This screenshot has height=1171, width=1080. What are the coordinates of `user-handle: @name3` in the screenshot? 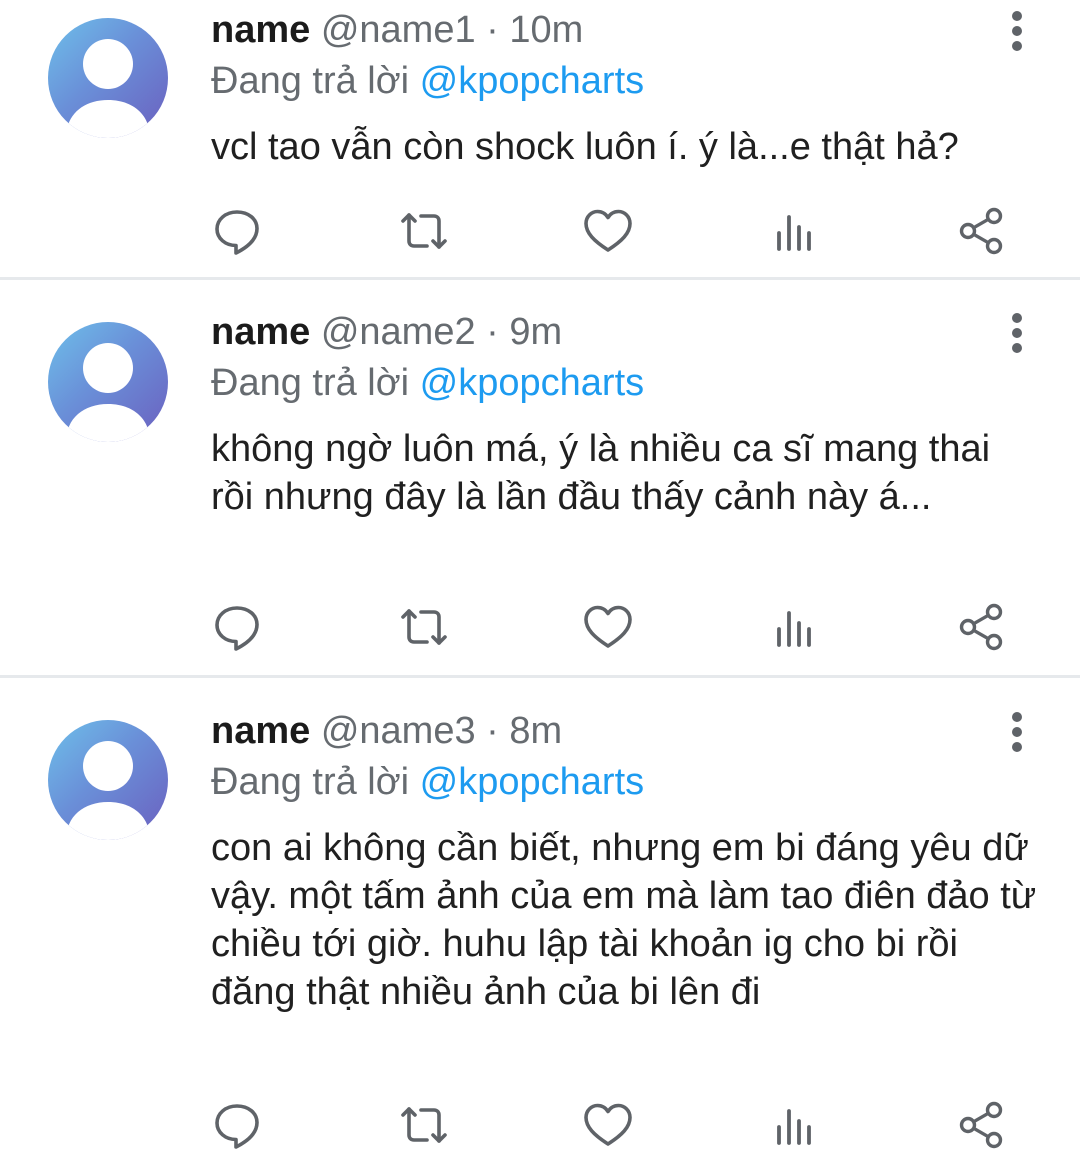 It's located at (398, 731).